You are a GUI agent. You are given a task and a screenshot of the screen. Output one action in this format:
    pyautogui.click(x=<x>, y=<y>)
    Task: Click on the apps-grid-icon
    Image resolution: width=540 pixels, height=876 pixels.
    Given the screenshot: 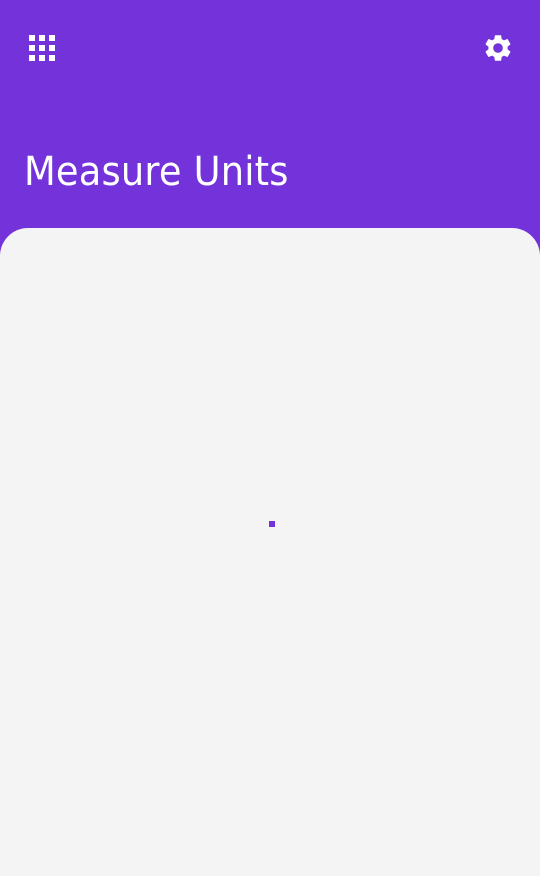 What is the action you would take?
    pyautogui.click(x=42, y=48)
    